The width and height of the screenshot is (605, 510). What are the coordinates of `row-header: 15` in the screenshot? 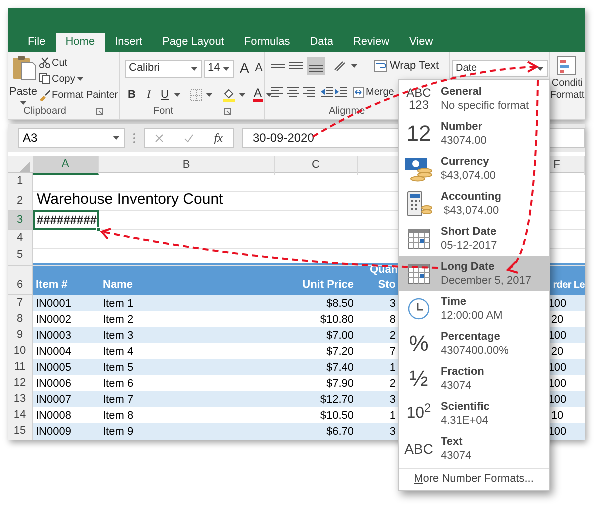 It's located at (20, 431).